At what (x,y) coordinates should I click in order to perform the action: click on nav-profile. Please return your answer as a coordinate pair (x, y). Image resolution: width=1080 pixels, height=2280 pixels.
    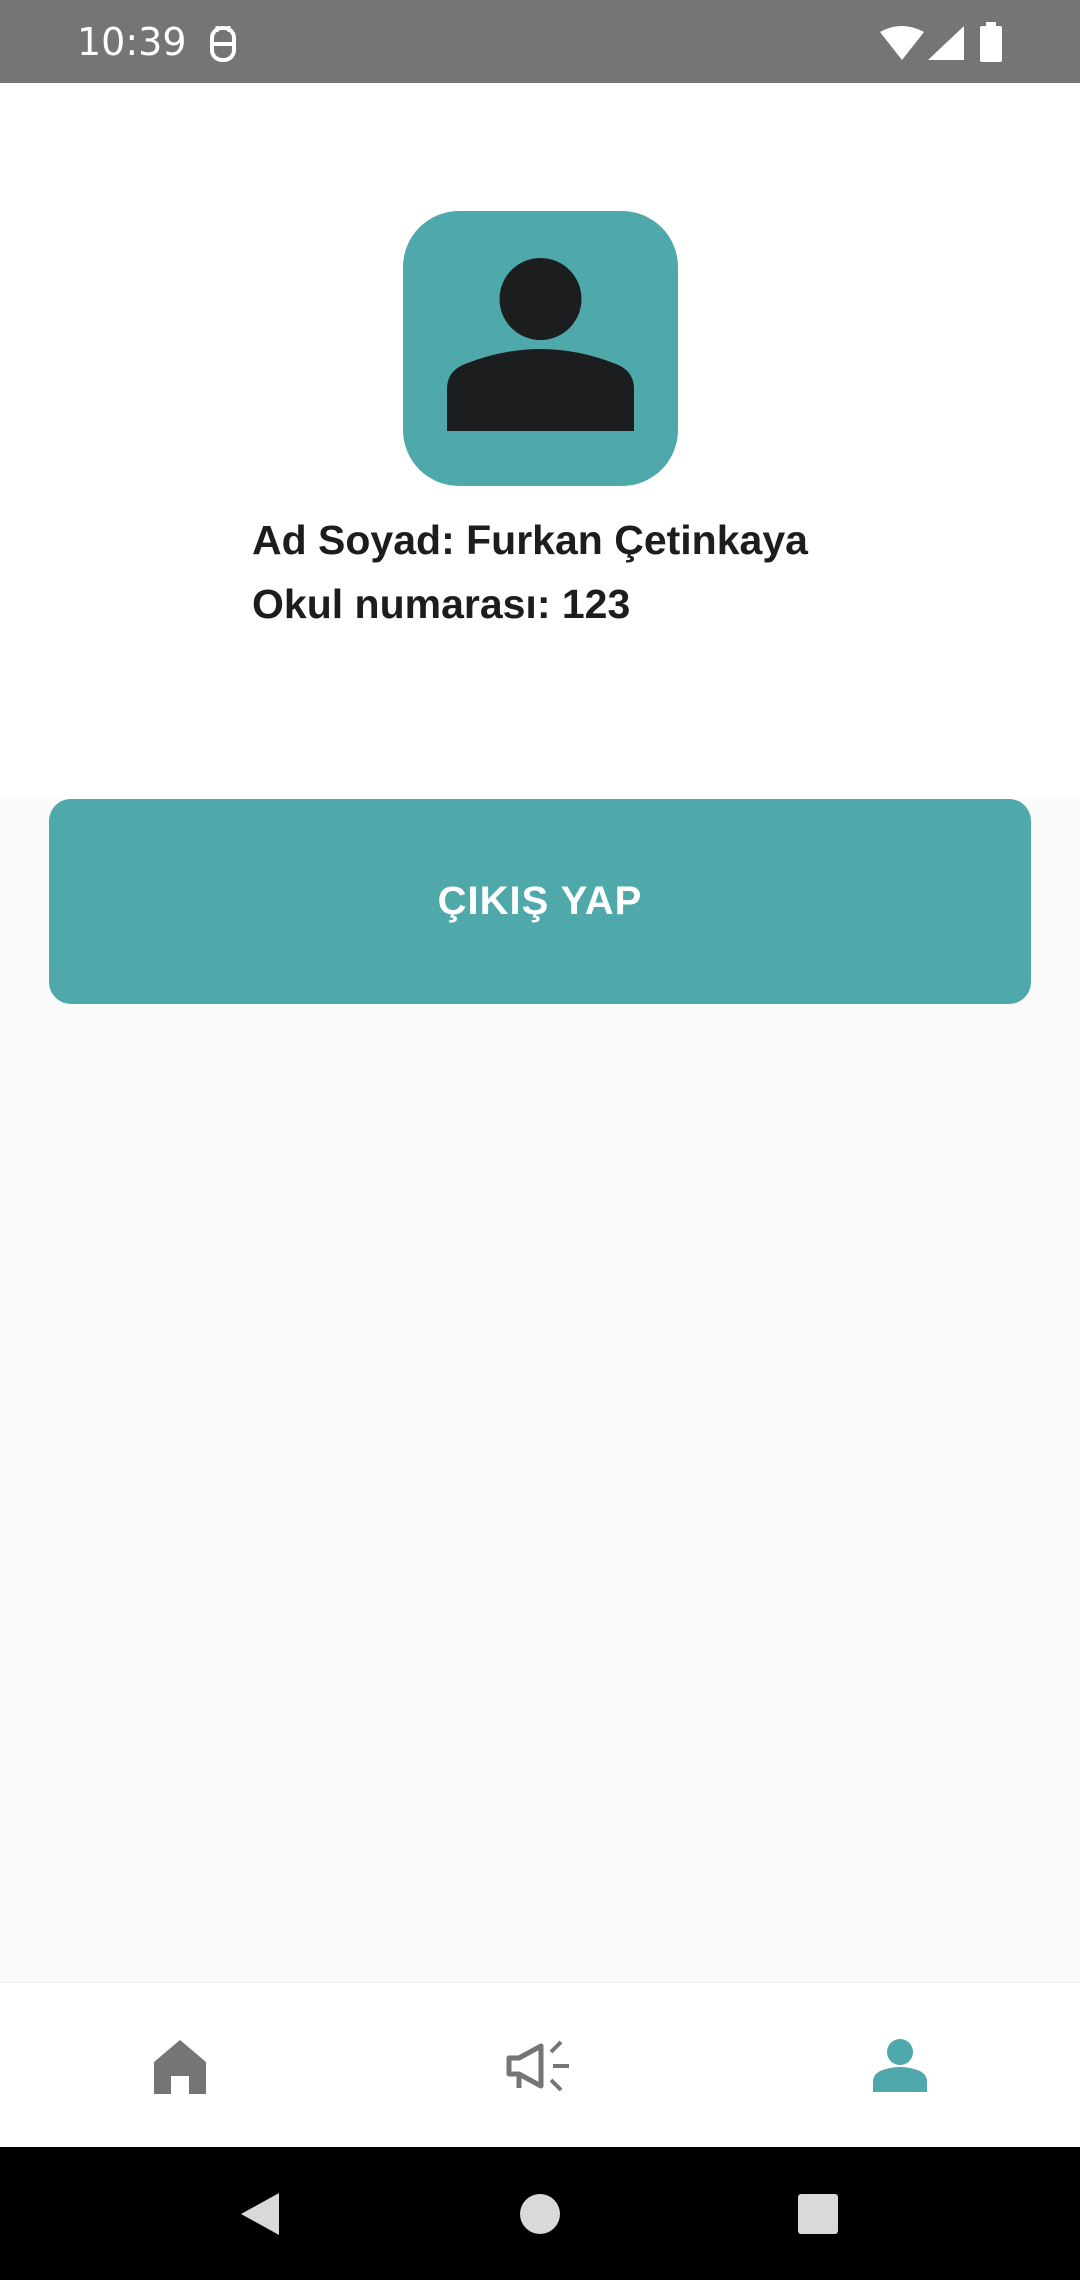
    Looking at the image, I should click on (900, 2065).